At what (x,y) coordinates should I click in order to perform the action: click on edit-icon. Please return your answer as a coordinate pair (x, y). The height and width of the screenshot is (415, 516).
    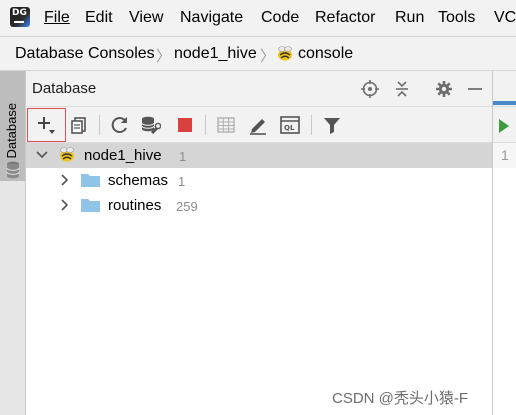
    Looking at the image, I should click on (258, 125).